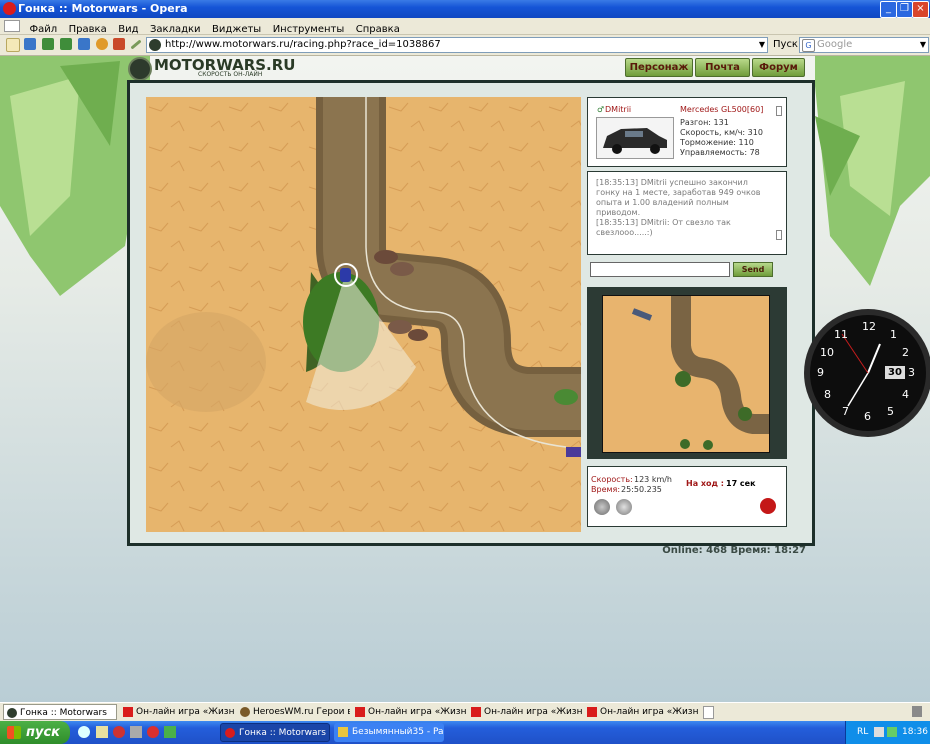  I want to click on clock-num-1: 1, so click(893, 334).